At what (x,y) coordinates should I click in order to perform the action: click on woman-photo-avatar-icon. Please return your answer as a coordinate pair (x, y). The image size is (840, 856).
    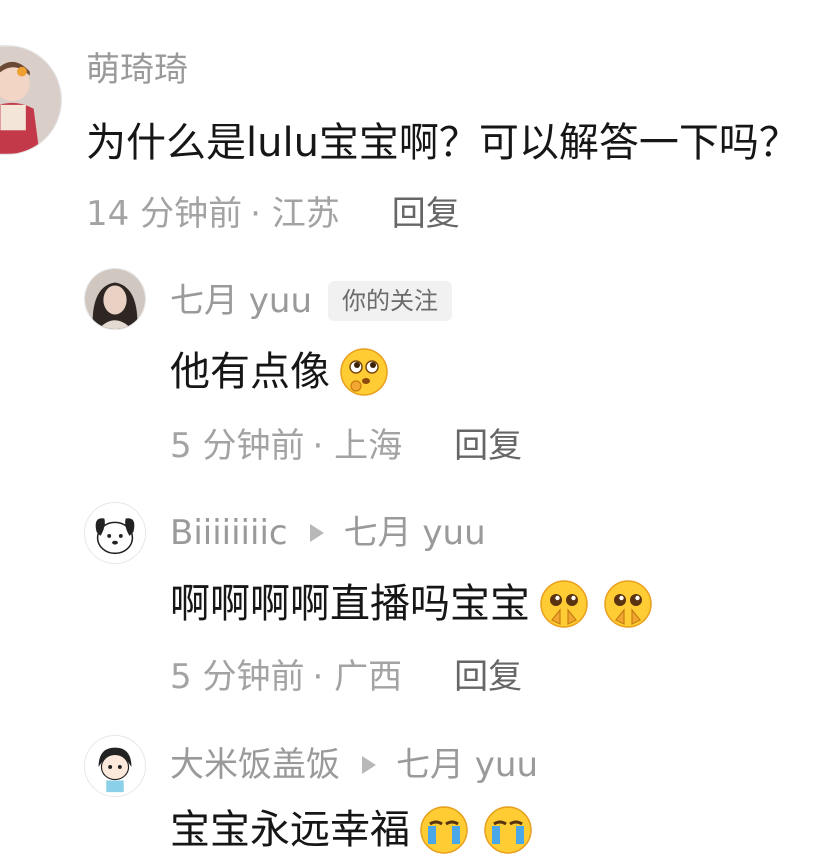
    Looking at the image, I should click on (115, 299).